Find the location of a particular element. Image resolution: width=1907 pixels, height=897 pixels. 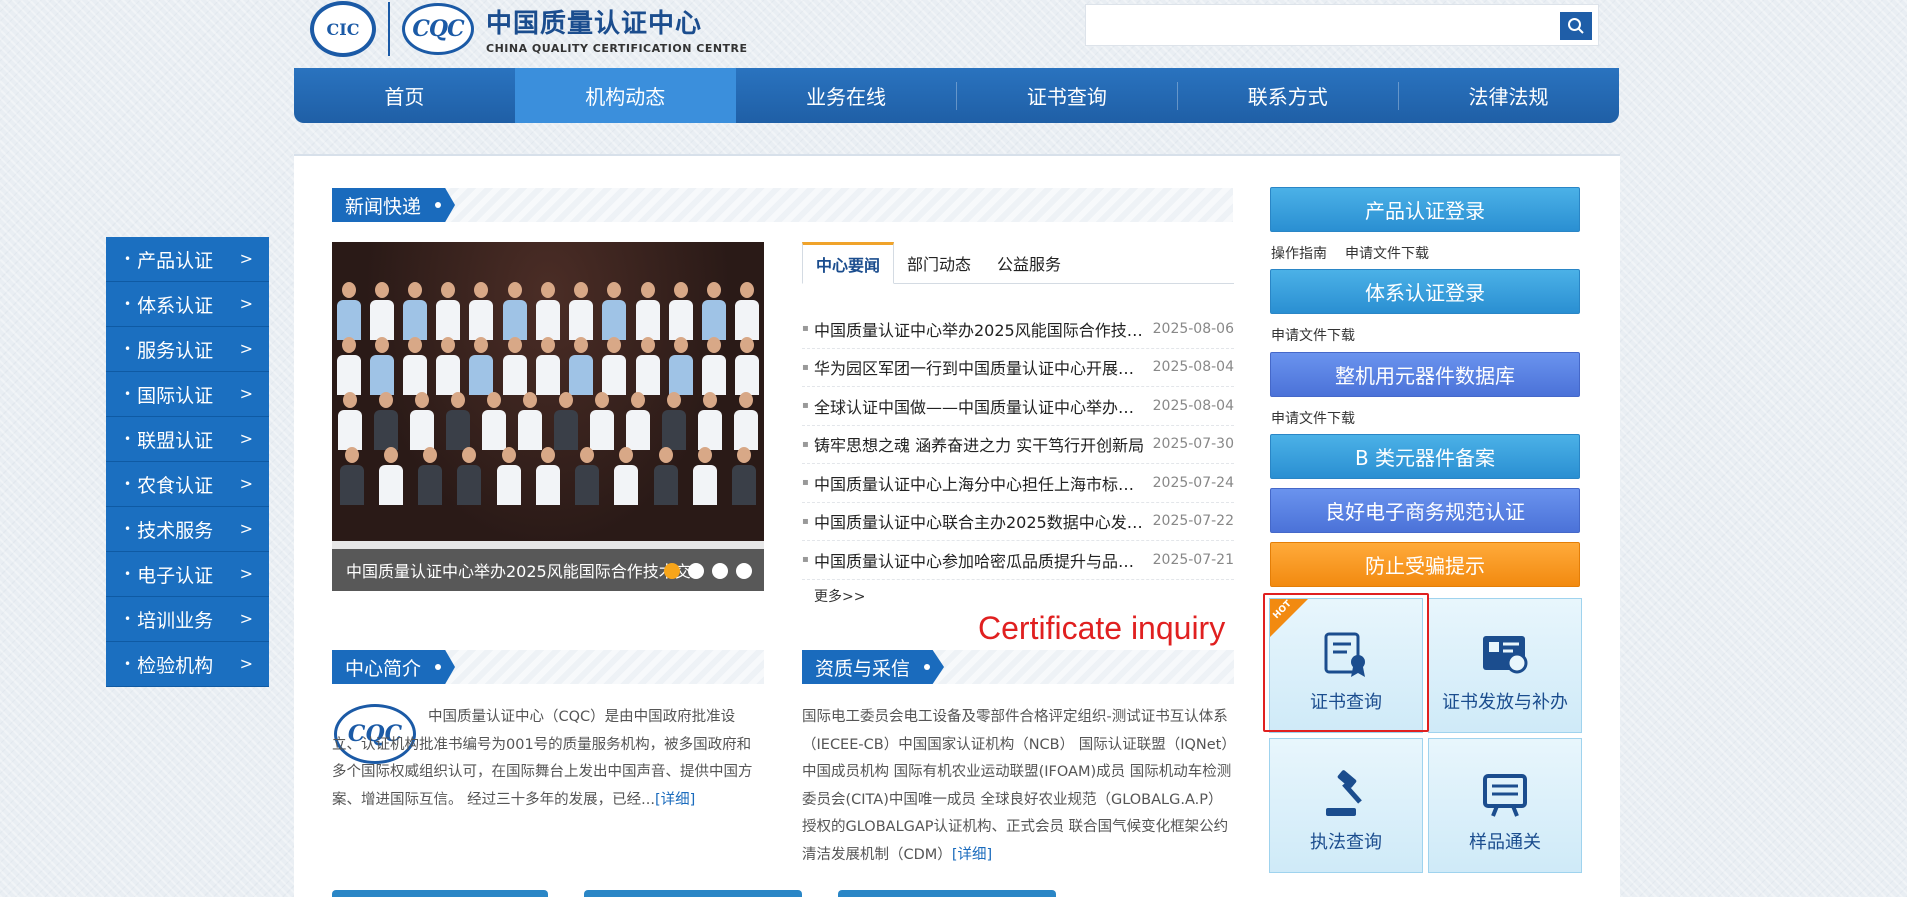

logo-divider is located at coordinates (389, 29).